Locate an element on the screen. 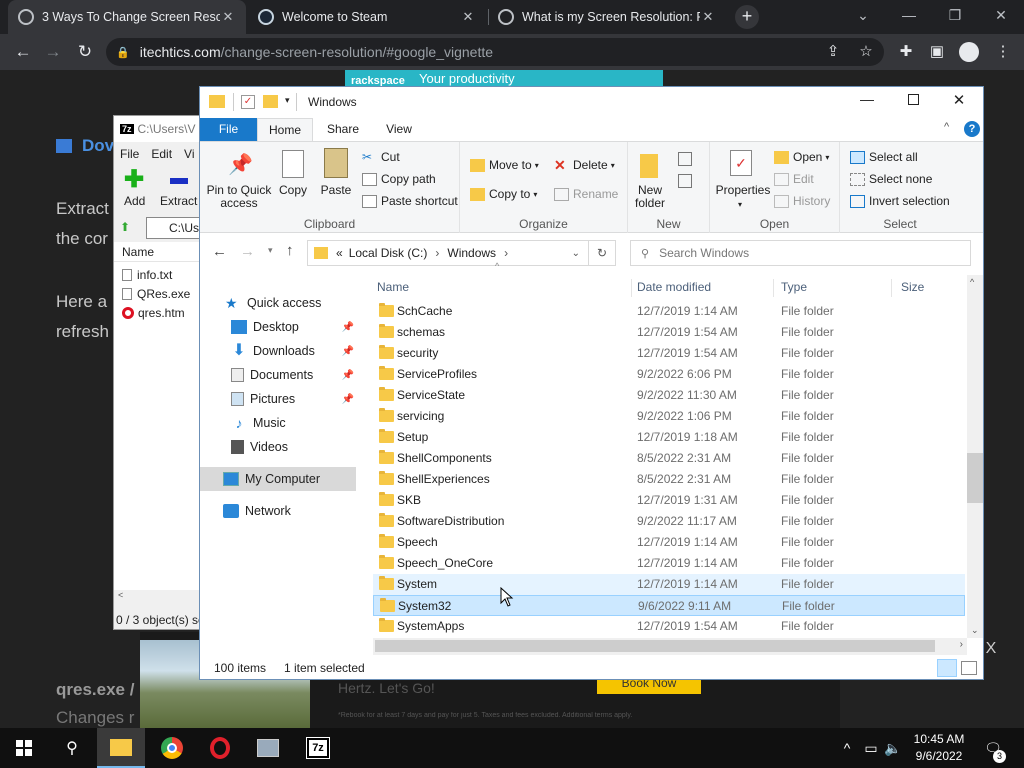 This screenshot has height=768, width=1024. nav-network: Network is located at coordinates (278, 511).